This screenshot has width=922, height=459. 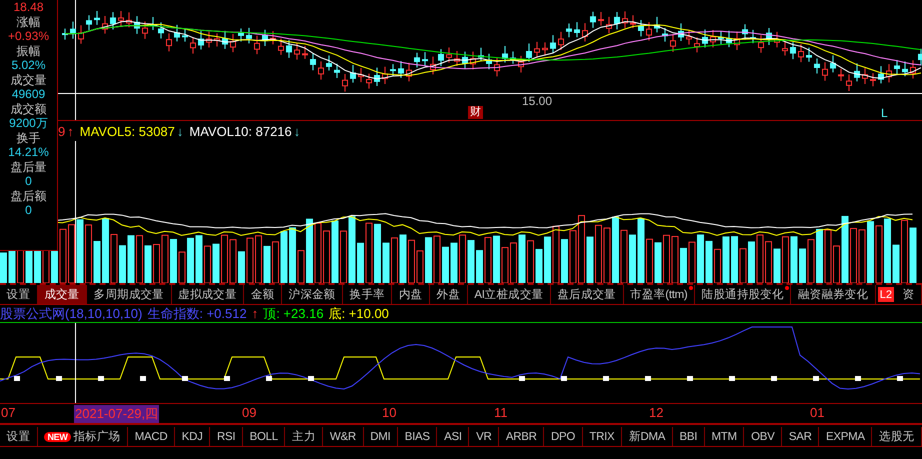 What do you see at coordinates (537, 101) in the screenshot?
I see `price-label: 15.00` at bounding box center [537, 101].